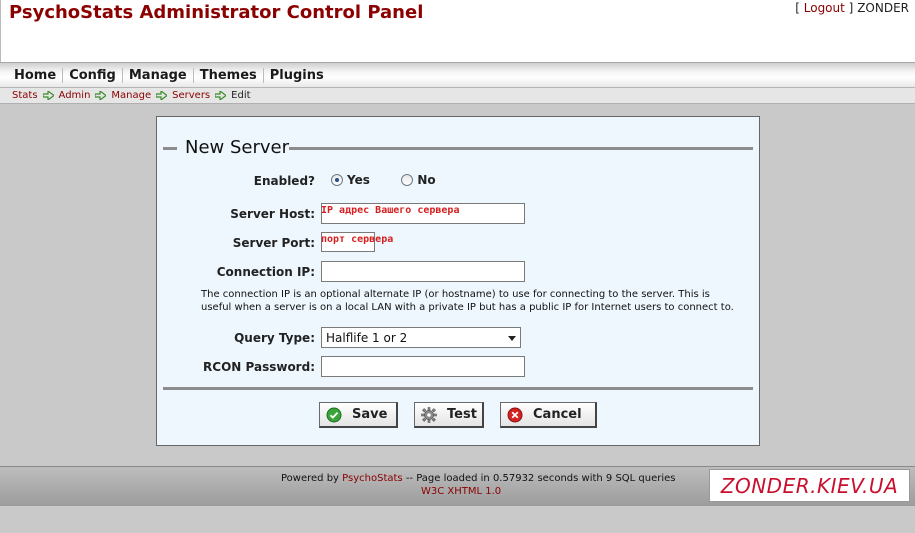 The height and width of the screenshot is (533, 915). What do you see at coordinates (462, 414) in the screenshot?
I see `test-label: Test` at bounding box center [462, 414].